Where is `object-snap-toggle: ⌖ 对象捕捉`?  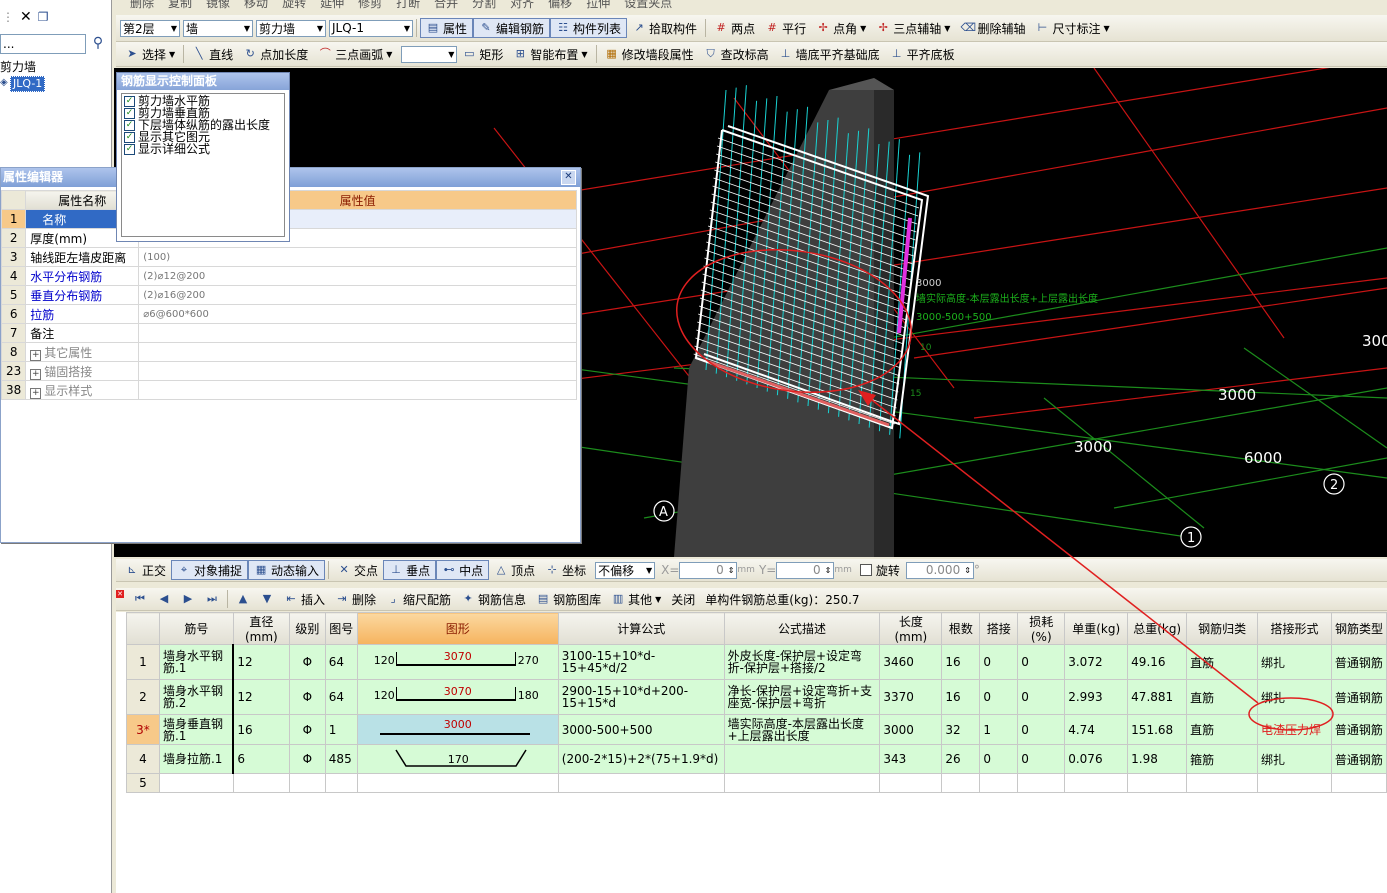
object-snap-toggle: ⌖ 对象捕捉 is located at coordinates (210, 570).